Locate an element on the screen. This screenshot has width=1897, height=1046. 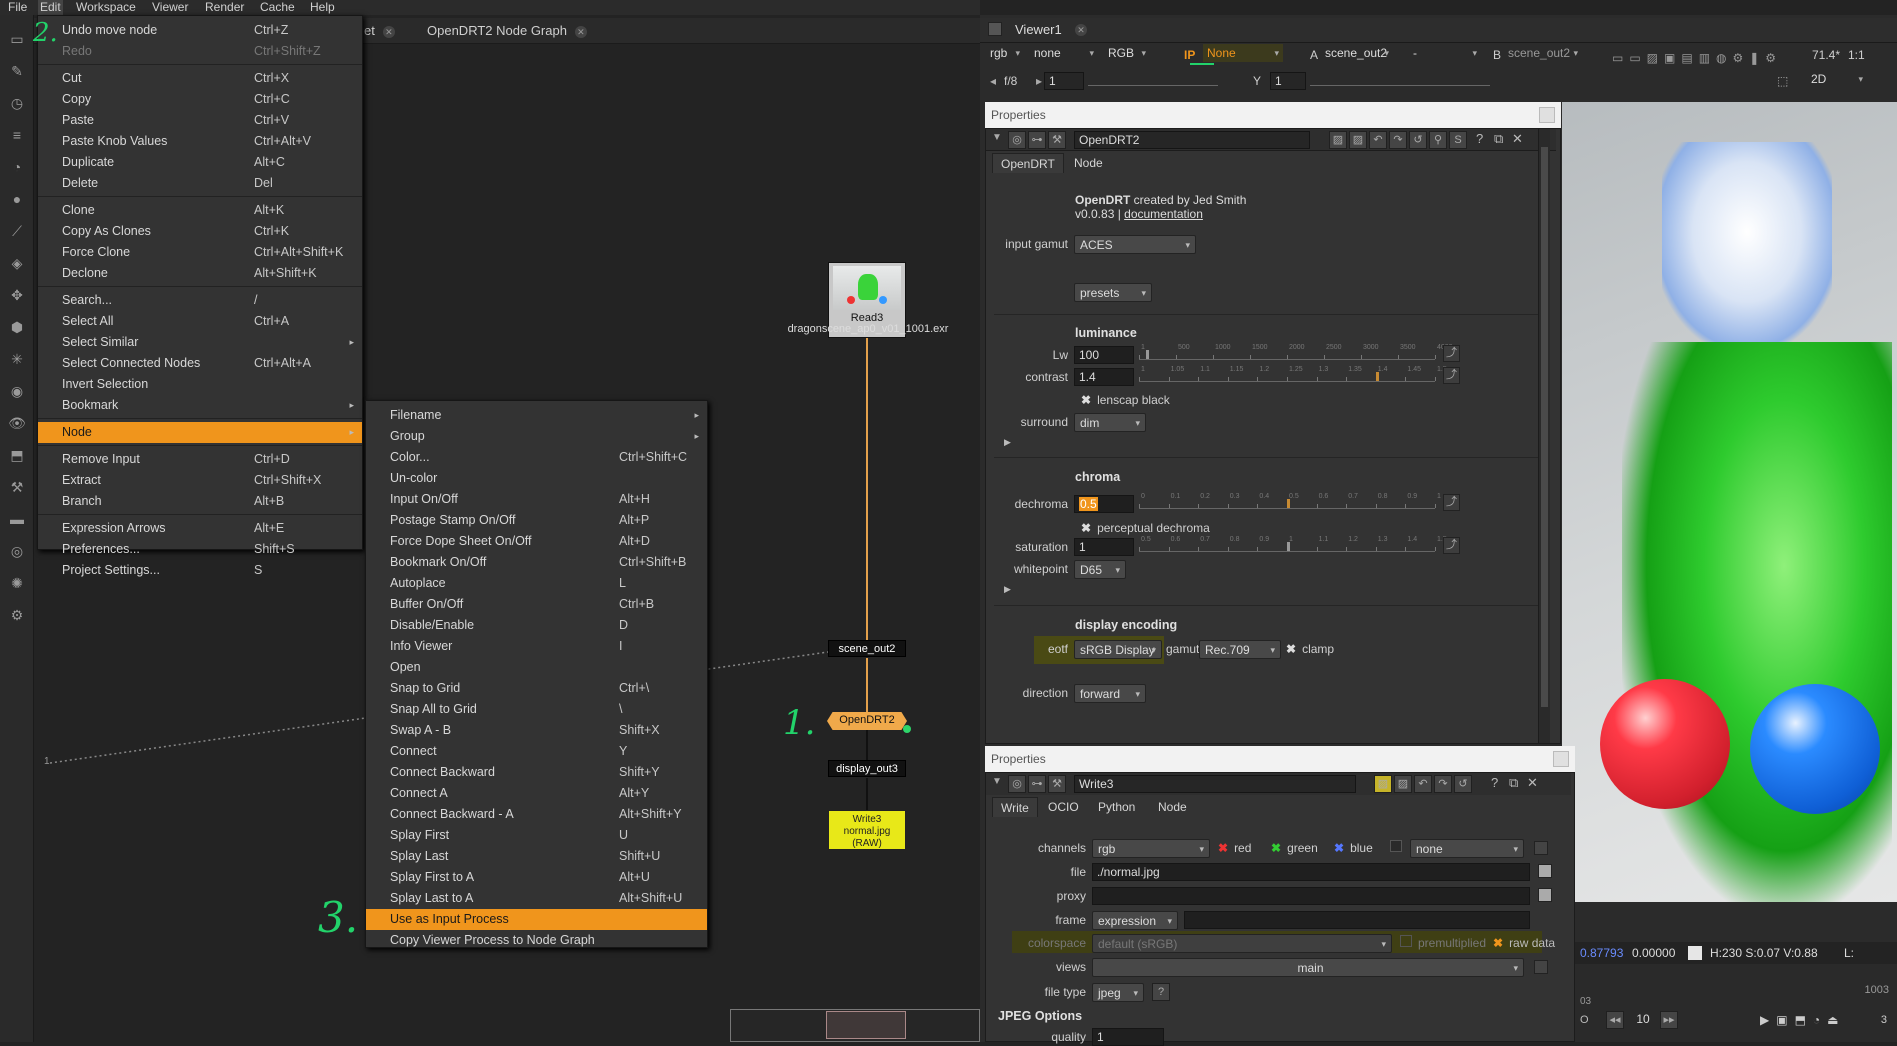
presets-dropdown: presets is located at coordinates (1113, 292).